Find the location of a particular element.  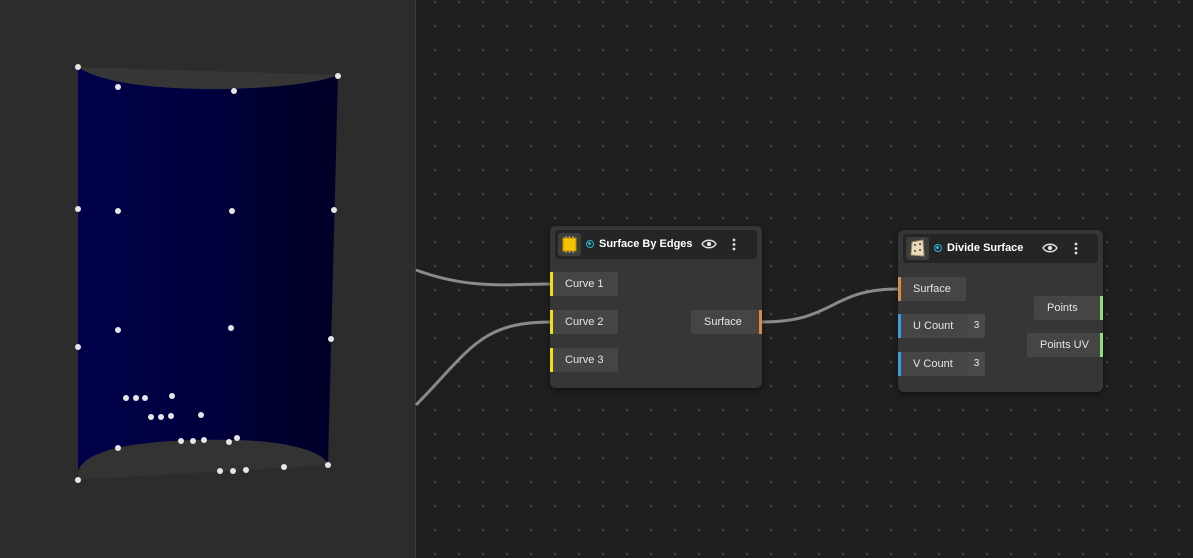

input-port-curve-3: Curve 3 is located at coordinates (584, 360).